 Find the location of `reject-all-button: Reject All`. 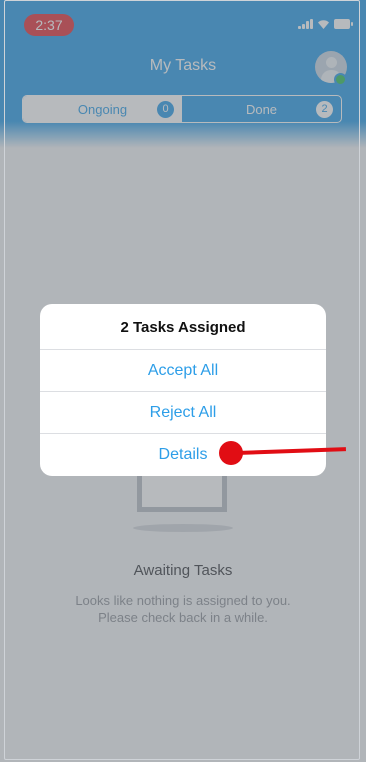

reject-all-button: Reject All is located at coordinates (183, 413).